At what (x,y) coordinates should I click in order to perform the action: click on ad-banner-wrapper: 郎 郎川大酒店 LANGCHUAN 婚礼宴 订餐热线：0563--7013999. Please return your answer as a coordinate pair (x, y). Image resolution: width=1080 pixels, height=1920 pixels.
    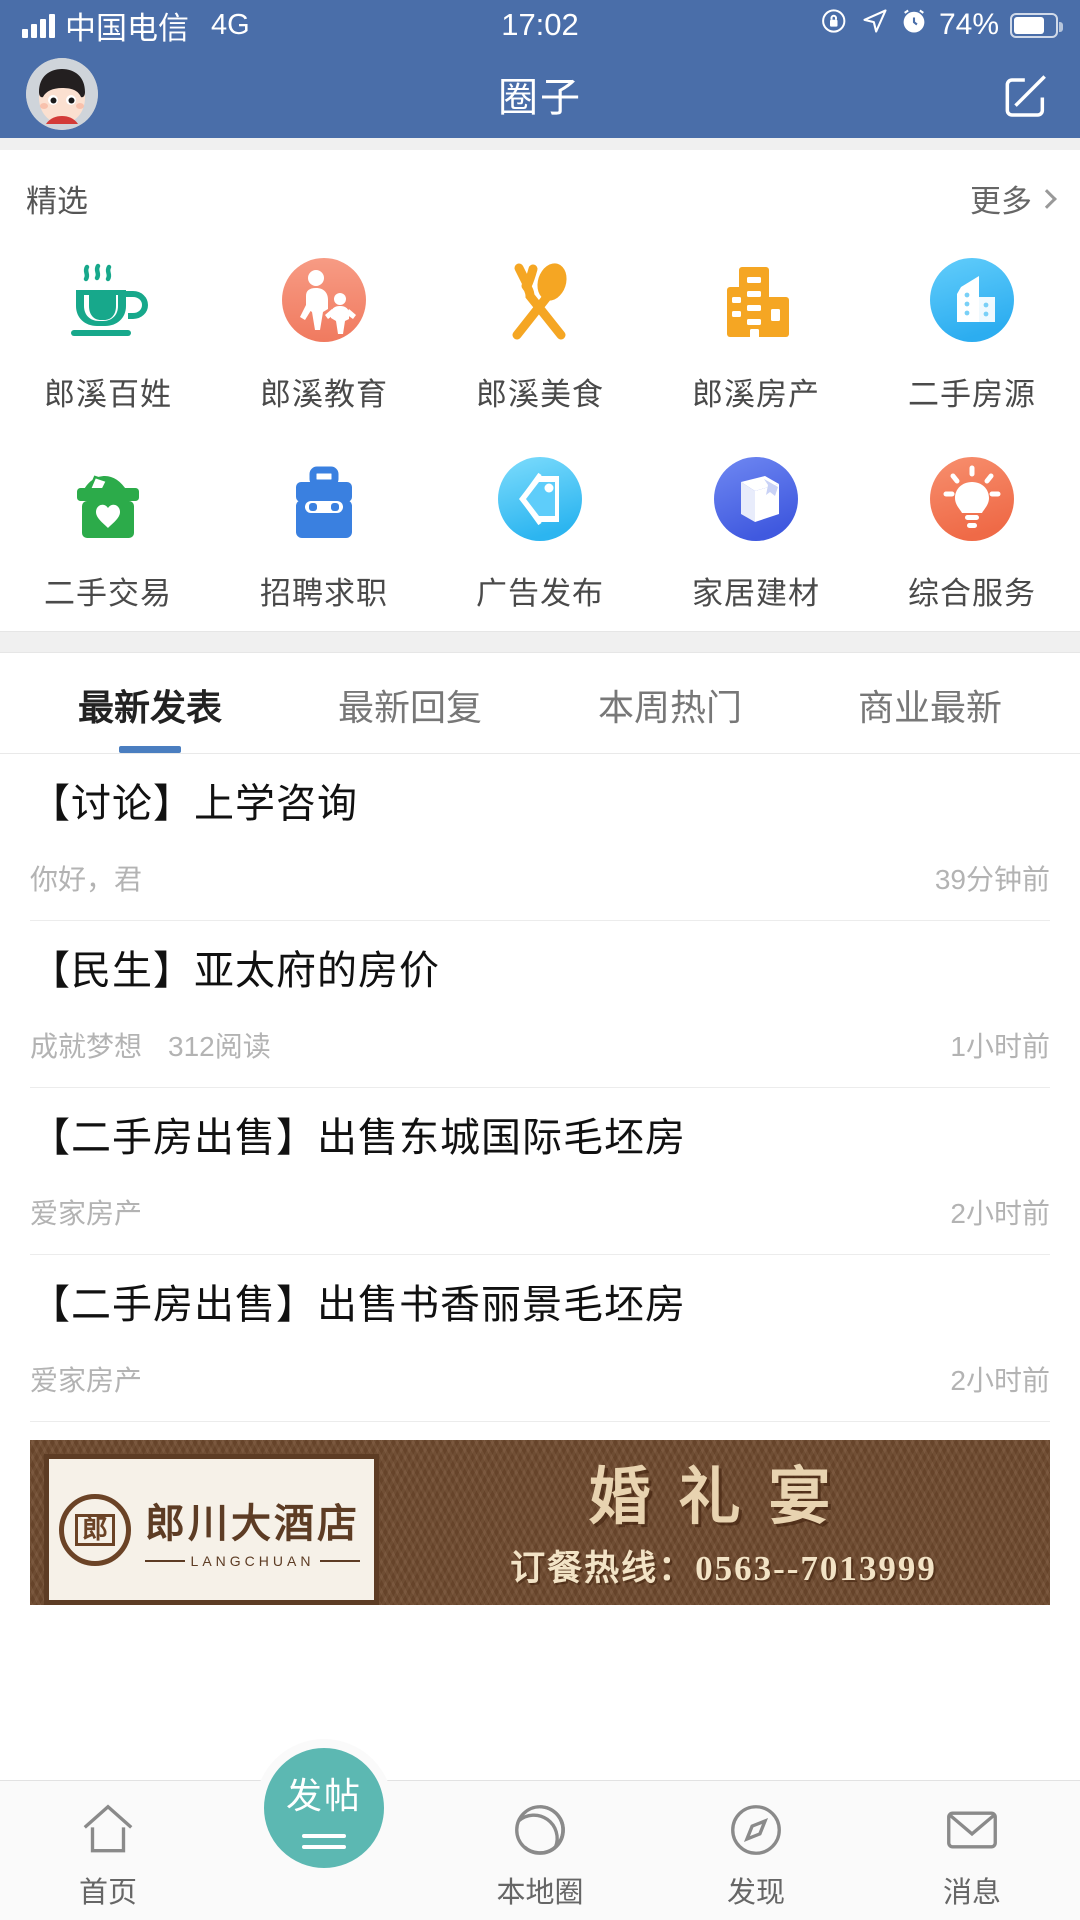
    Looking at the image, I should click on (540, 1513).